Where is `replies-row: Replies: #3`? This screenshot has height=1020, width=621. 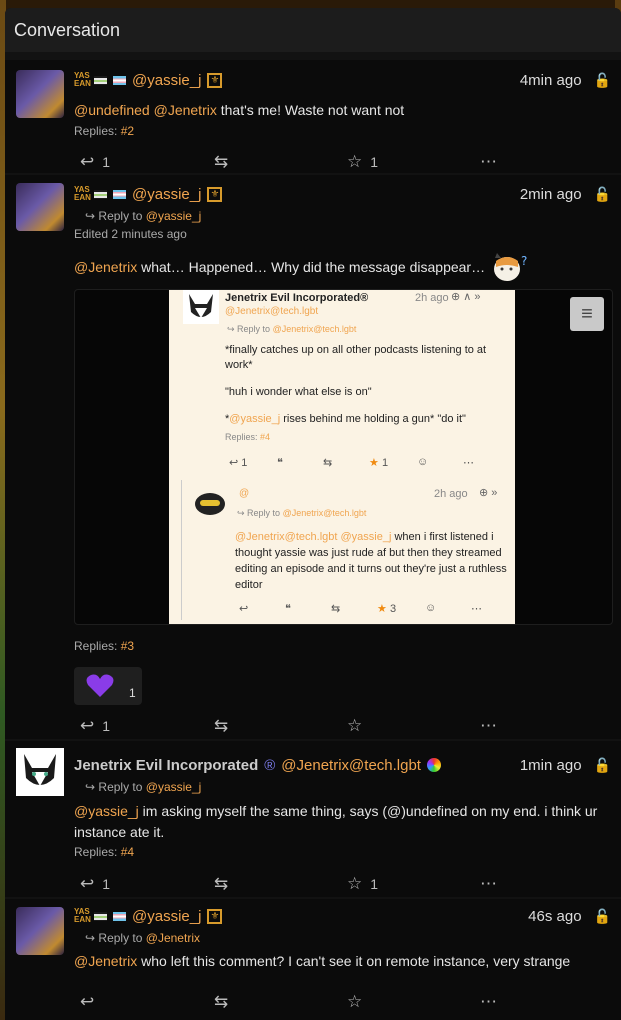
replies-row: Replies: #3 is located at coordinates (104, 646).